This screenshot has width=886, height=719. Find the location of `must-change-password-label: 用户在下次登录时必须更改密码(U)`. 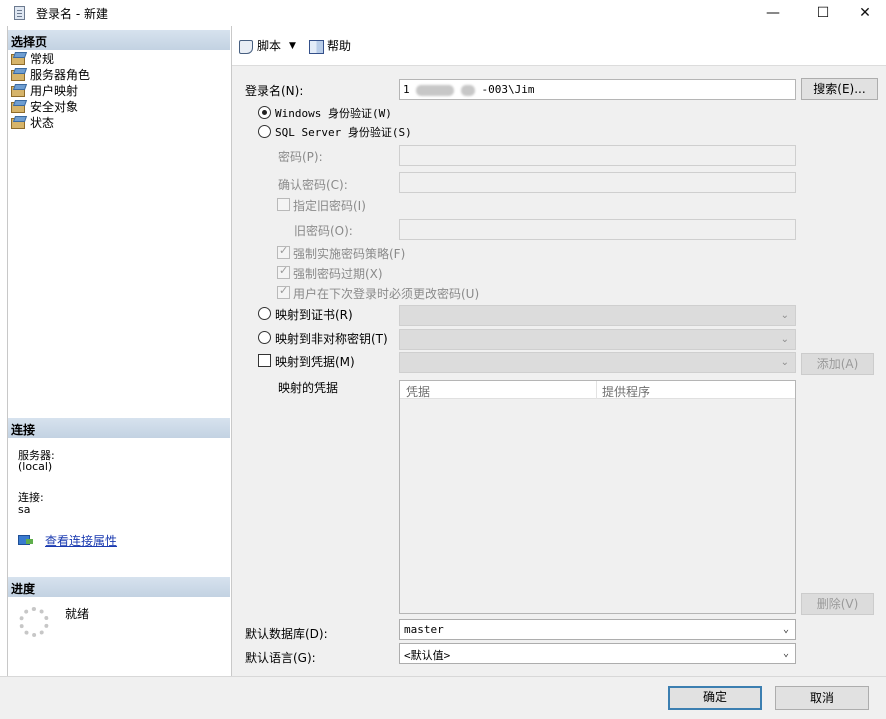

must-change-password-label: 用户在下次登录时必须更改密码(U) is located at coordinates (386, 294).